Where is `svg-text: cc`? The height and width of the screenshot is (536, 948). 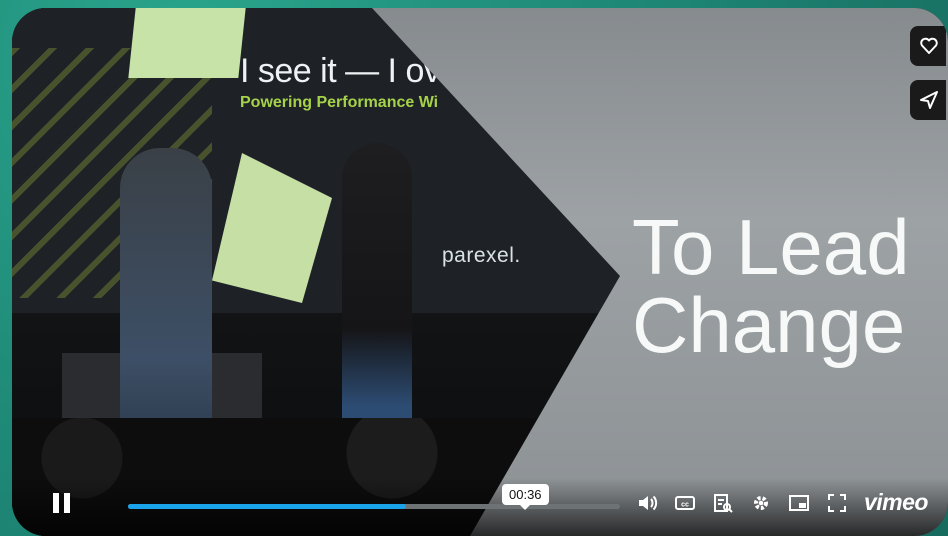
svg-text: cc is located at coordinates (685, 505).